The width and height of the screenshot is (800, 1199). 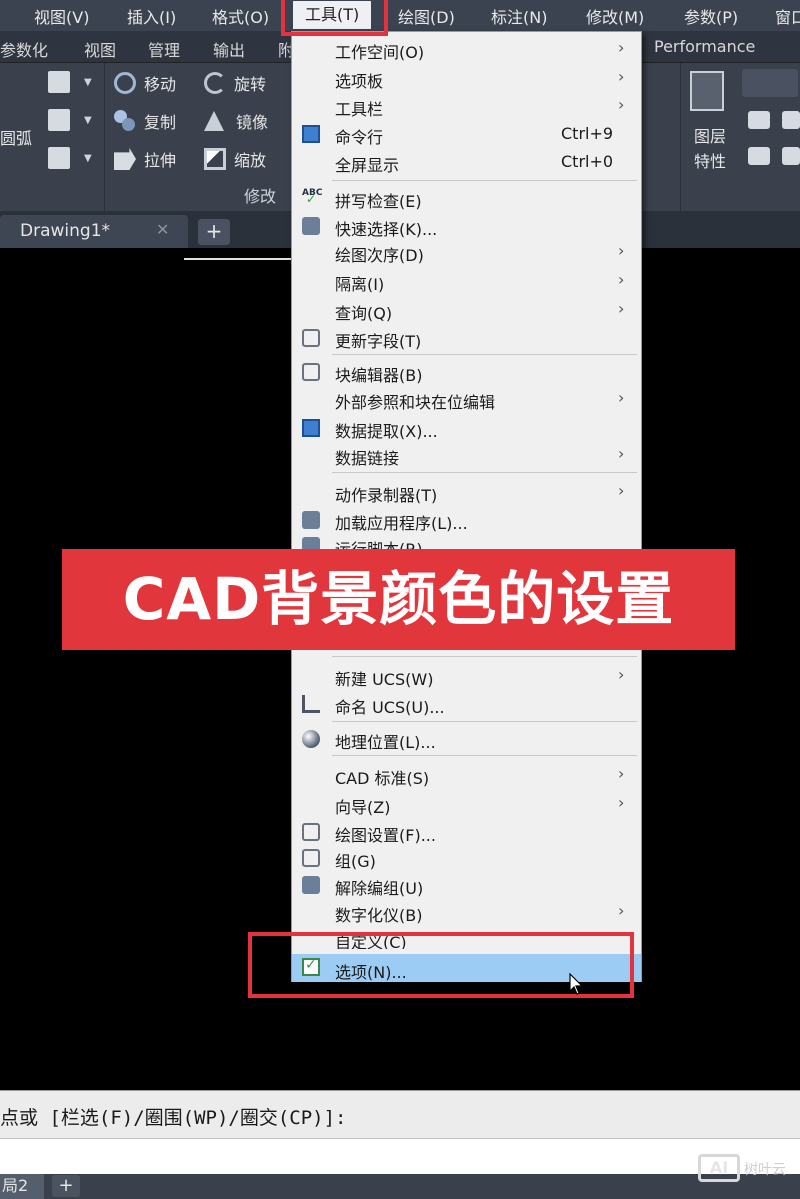 I want to click on menu-item-xref-edit: 外部参照和块在位编辑 ›, so click(x=466, y=399).